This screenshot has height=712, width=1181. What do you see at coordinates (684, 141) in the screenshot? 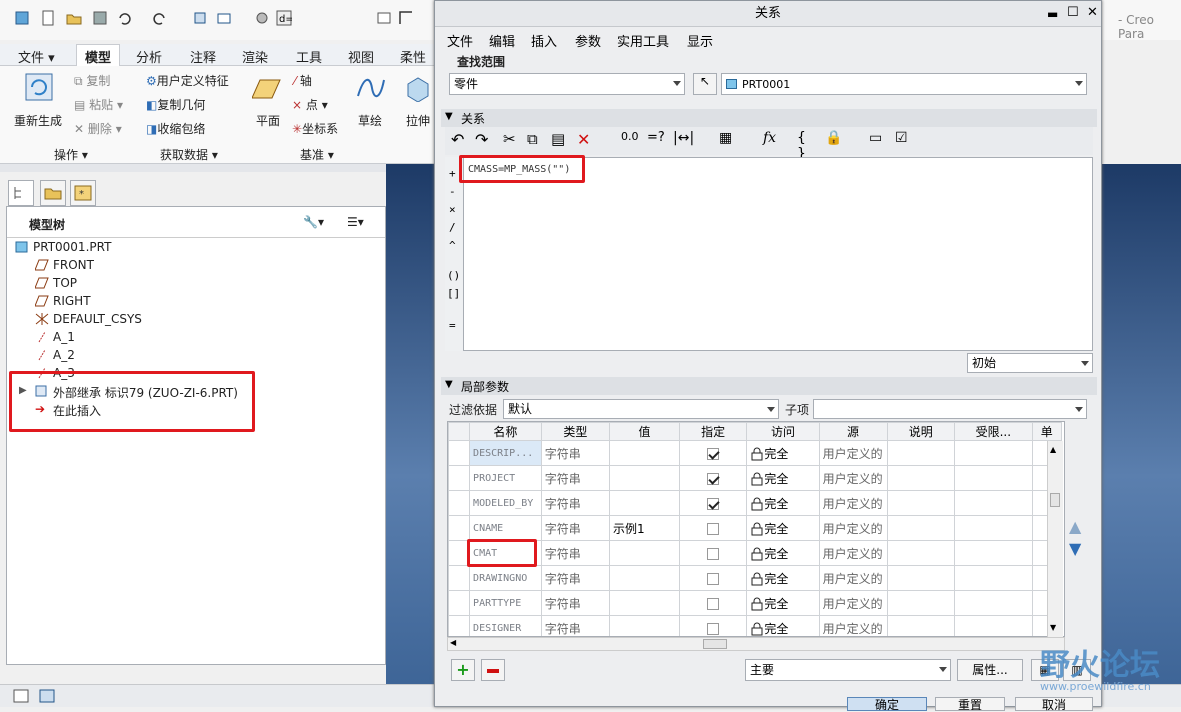
I see `measure-icon: |↔|` at bounding box center [684, 141].